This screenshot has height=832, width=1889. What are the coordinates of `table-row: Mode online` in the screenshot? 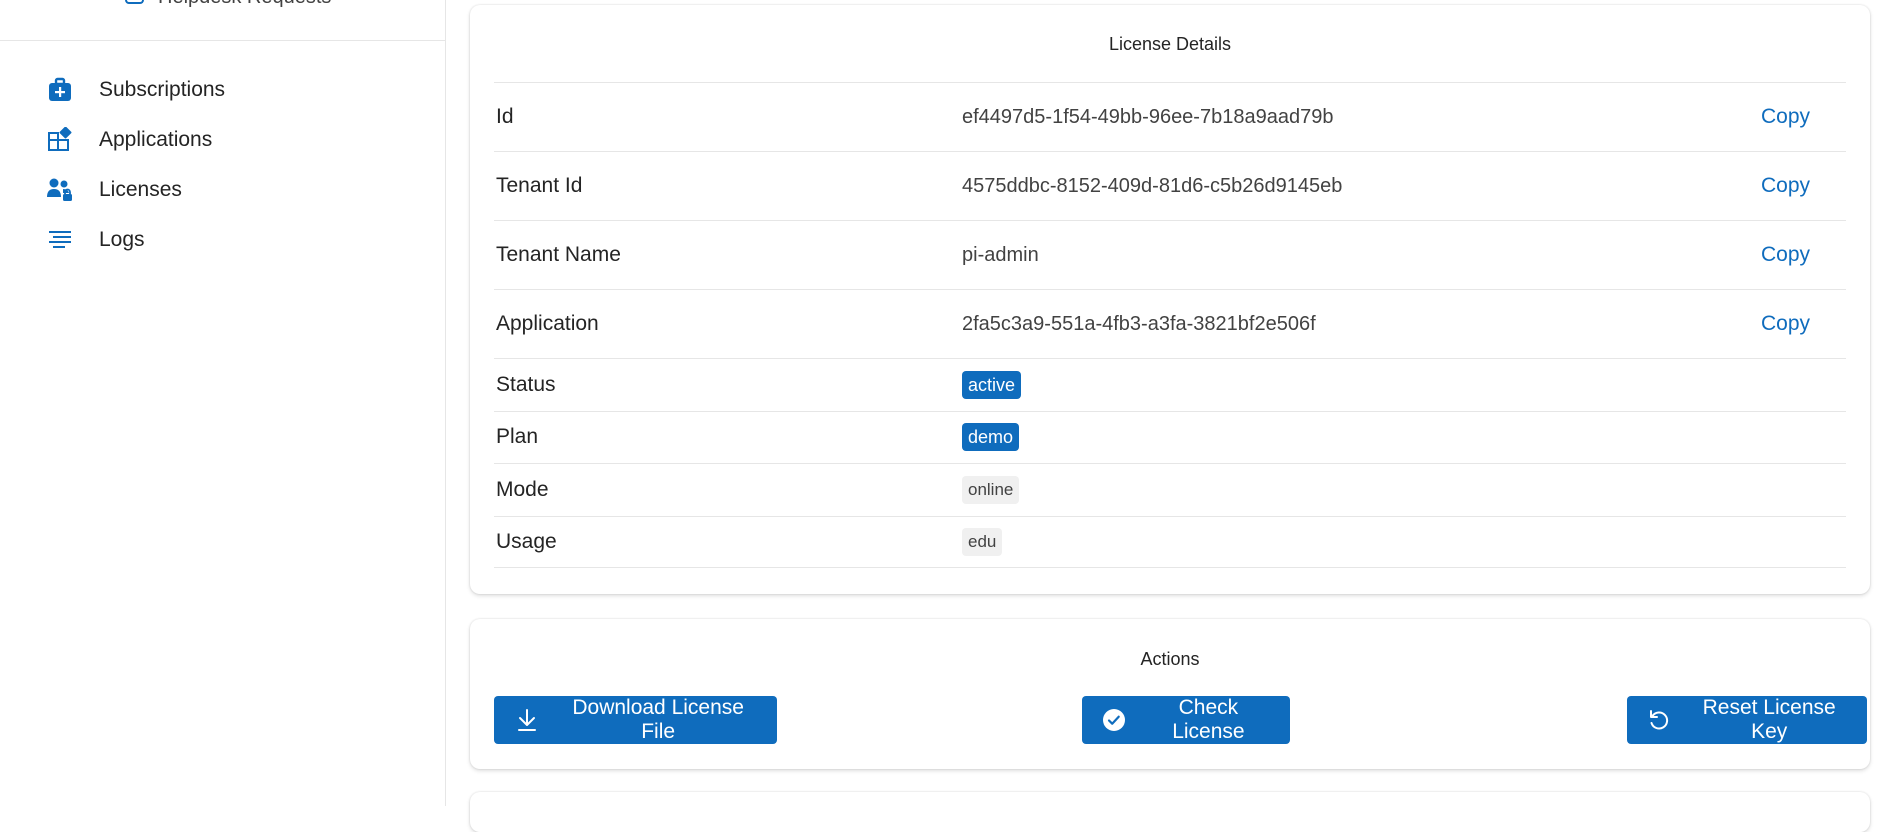 It's located at (1170, 489).